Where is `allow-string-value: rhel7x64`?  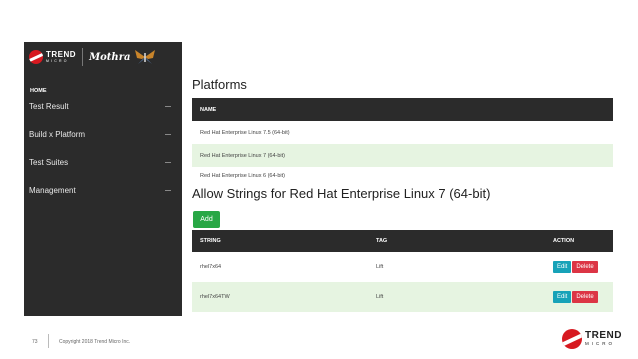 allow-string-value: rhel7x64 is located at coordinates (211, 267).